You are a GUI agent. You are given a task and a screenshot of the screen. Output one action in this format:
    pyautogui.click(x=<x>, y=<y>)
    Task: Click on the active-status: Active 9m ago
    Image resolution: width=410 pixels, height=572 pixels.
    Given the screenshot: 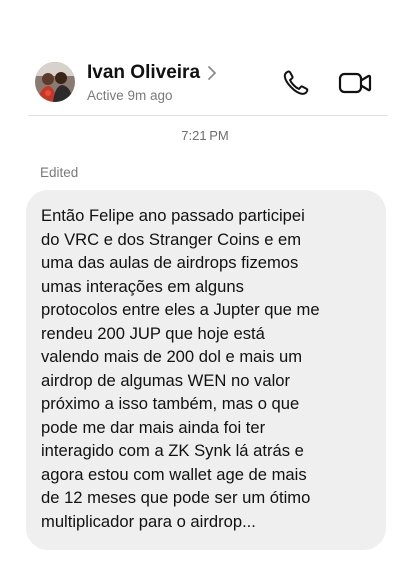 What is the action you would take?
    pyautogui.click(x=130, y=95)
    